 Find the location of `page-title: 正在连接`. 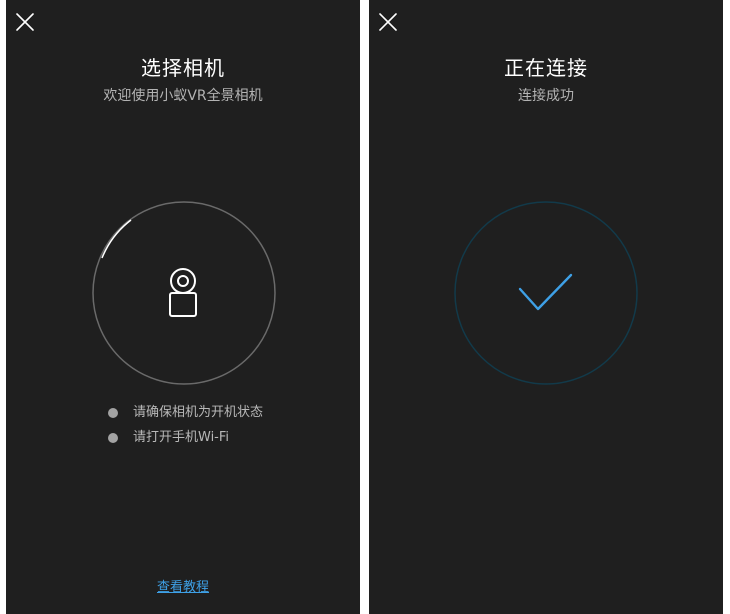

page-title: 正在连接 is located at coordinates (546, 68).